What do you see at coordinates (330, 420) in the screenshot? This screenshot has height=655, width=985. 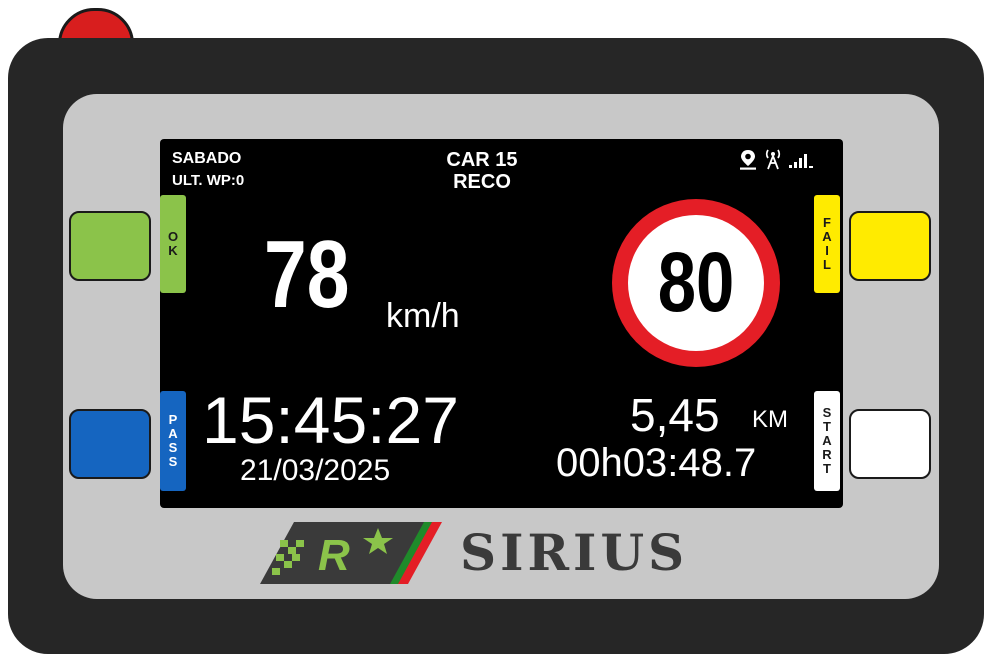 I see `clock-time: 15:45:27` at bounding box center [330, 420].